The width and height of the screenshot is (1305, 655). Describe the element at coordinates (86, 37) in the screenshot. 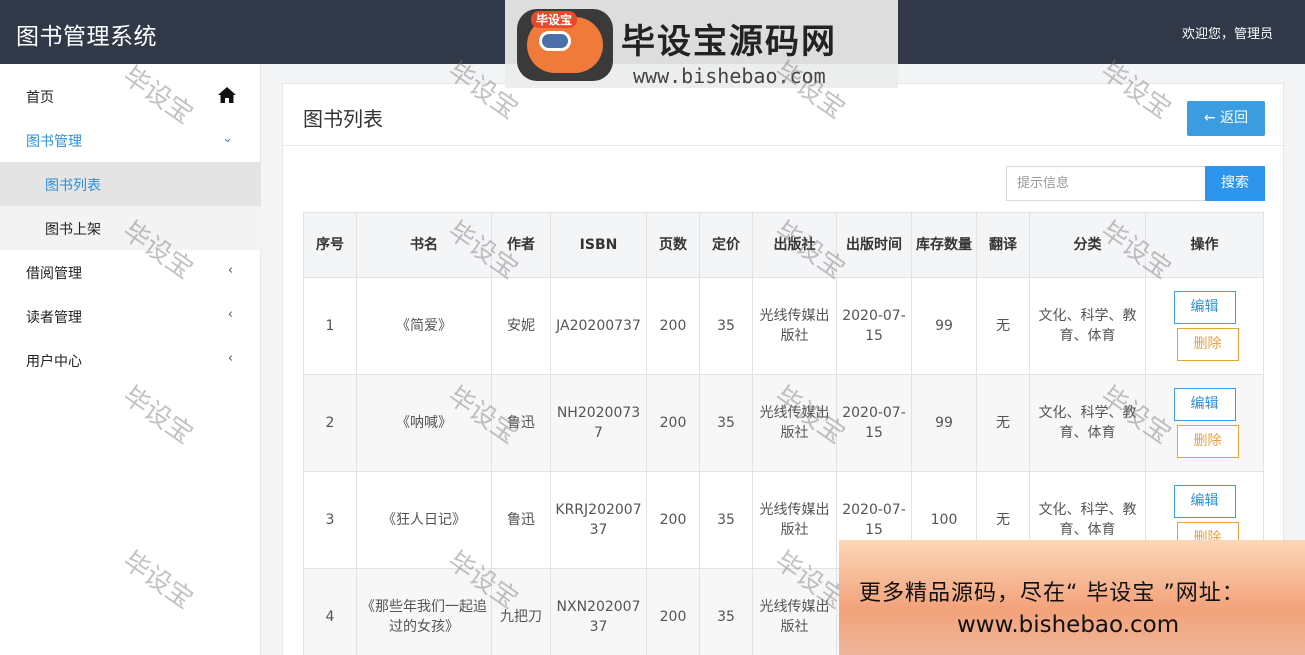

I see `app-title: 图书管理系统` at that location.